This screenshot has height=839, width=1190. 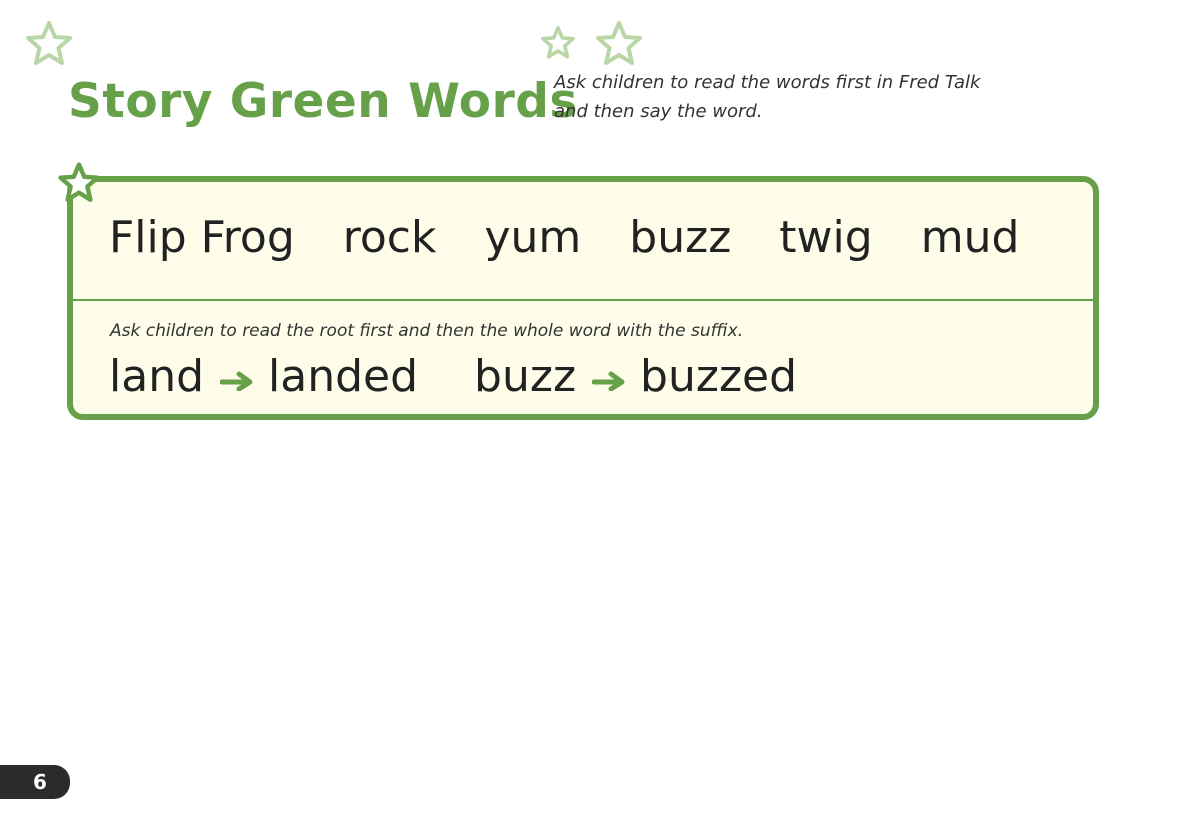 What do you see at coordinates (719, 376) in the screenshot?
I see `suffixed-word: buzzed` at bounding box center [719, 376].